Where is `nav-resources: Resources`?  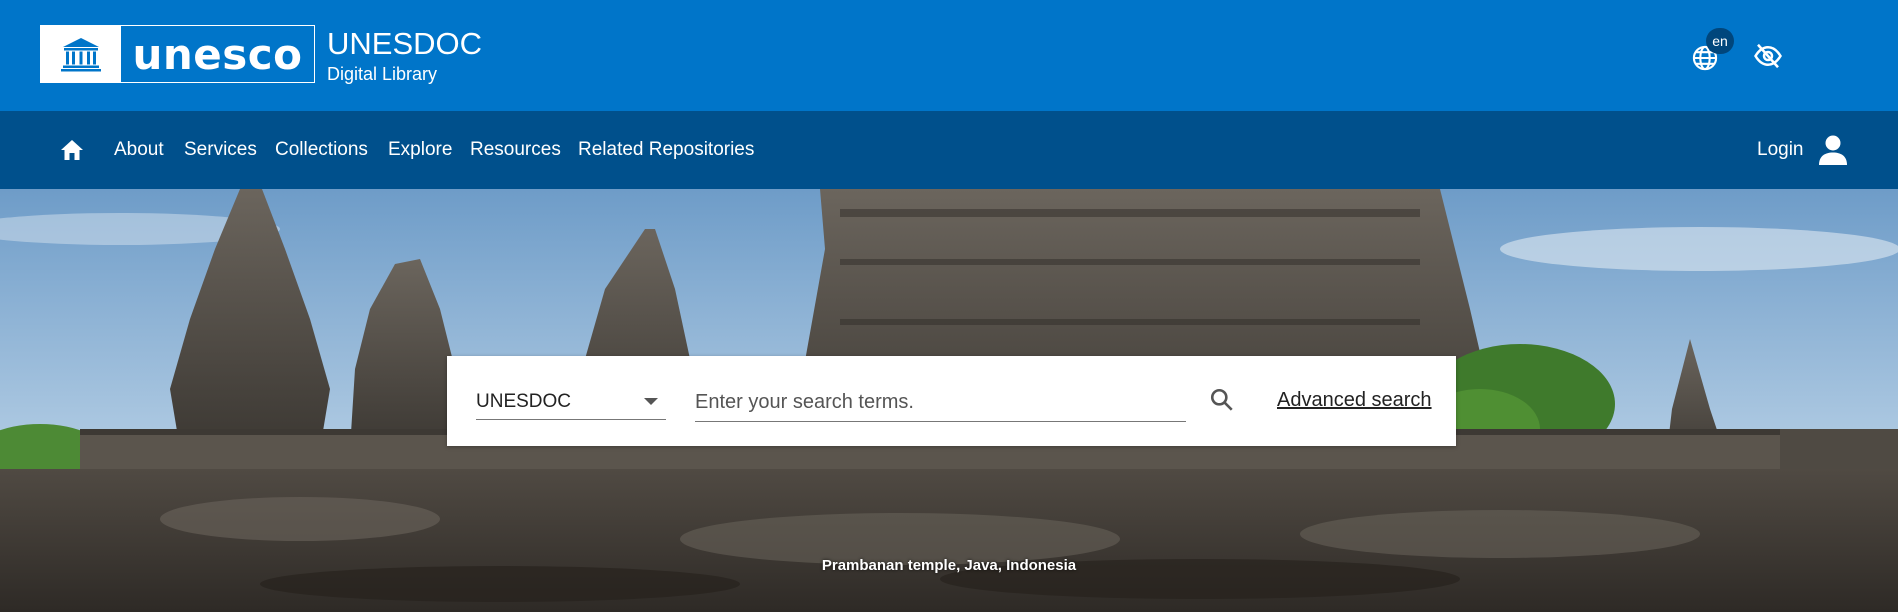
nav-resources: Resources is located at coordinates (515, 150).